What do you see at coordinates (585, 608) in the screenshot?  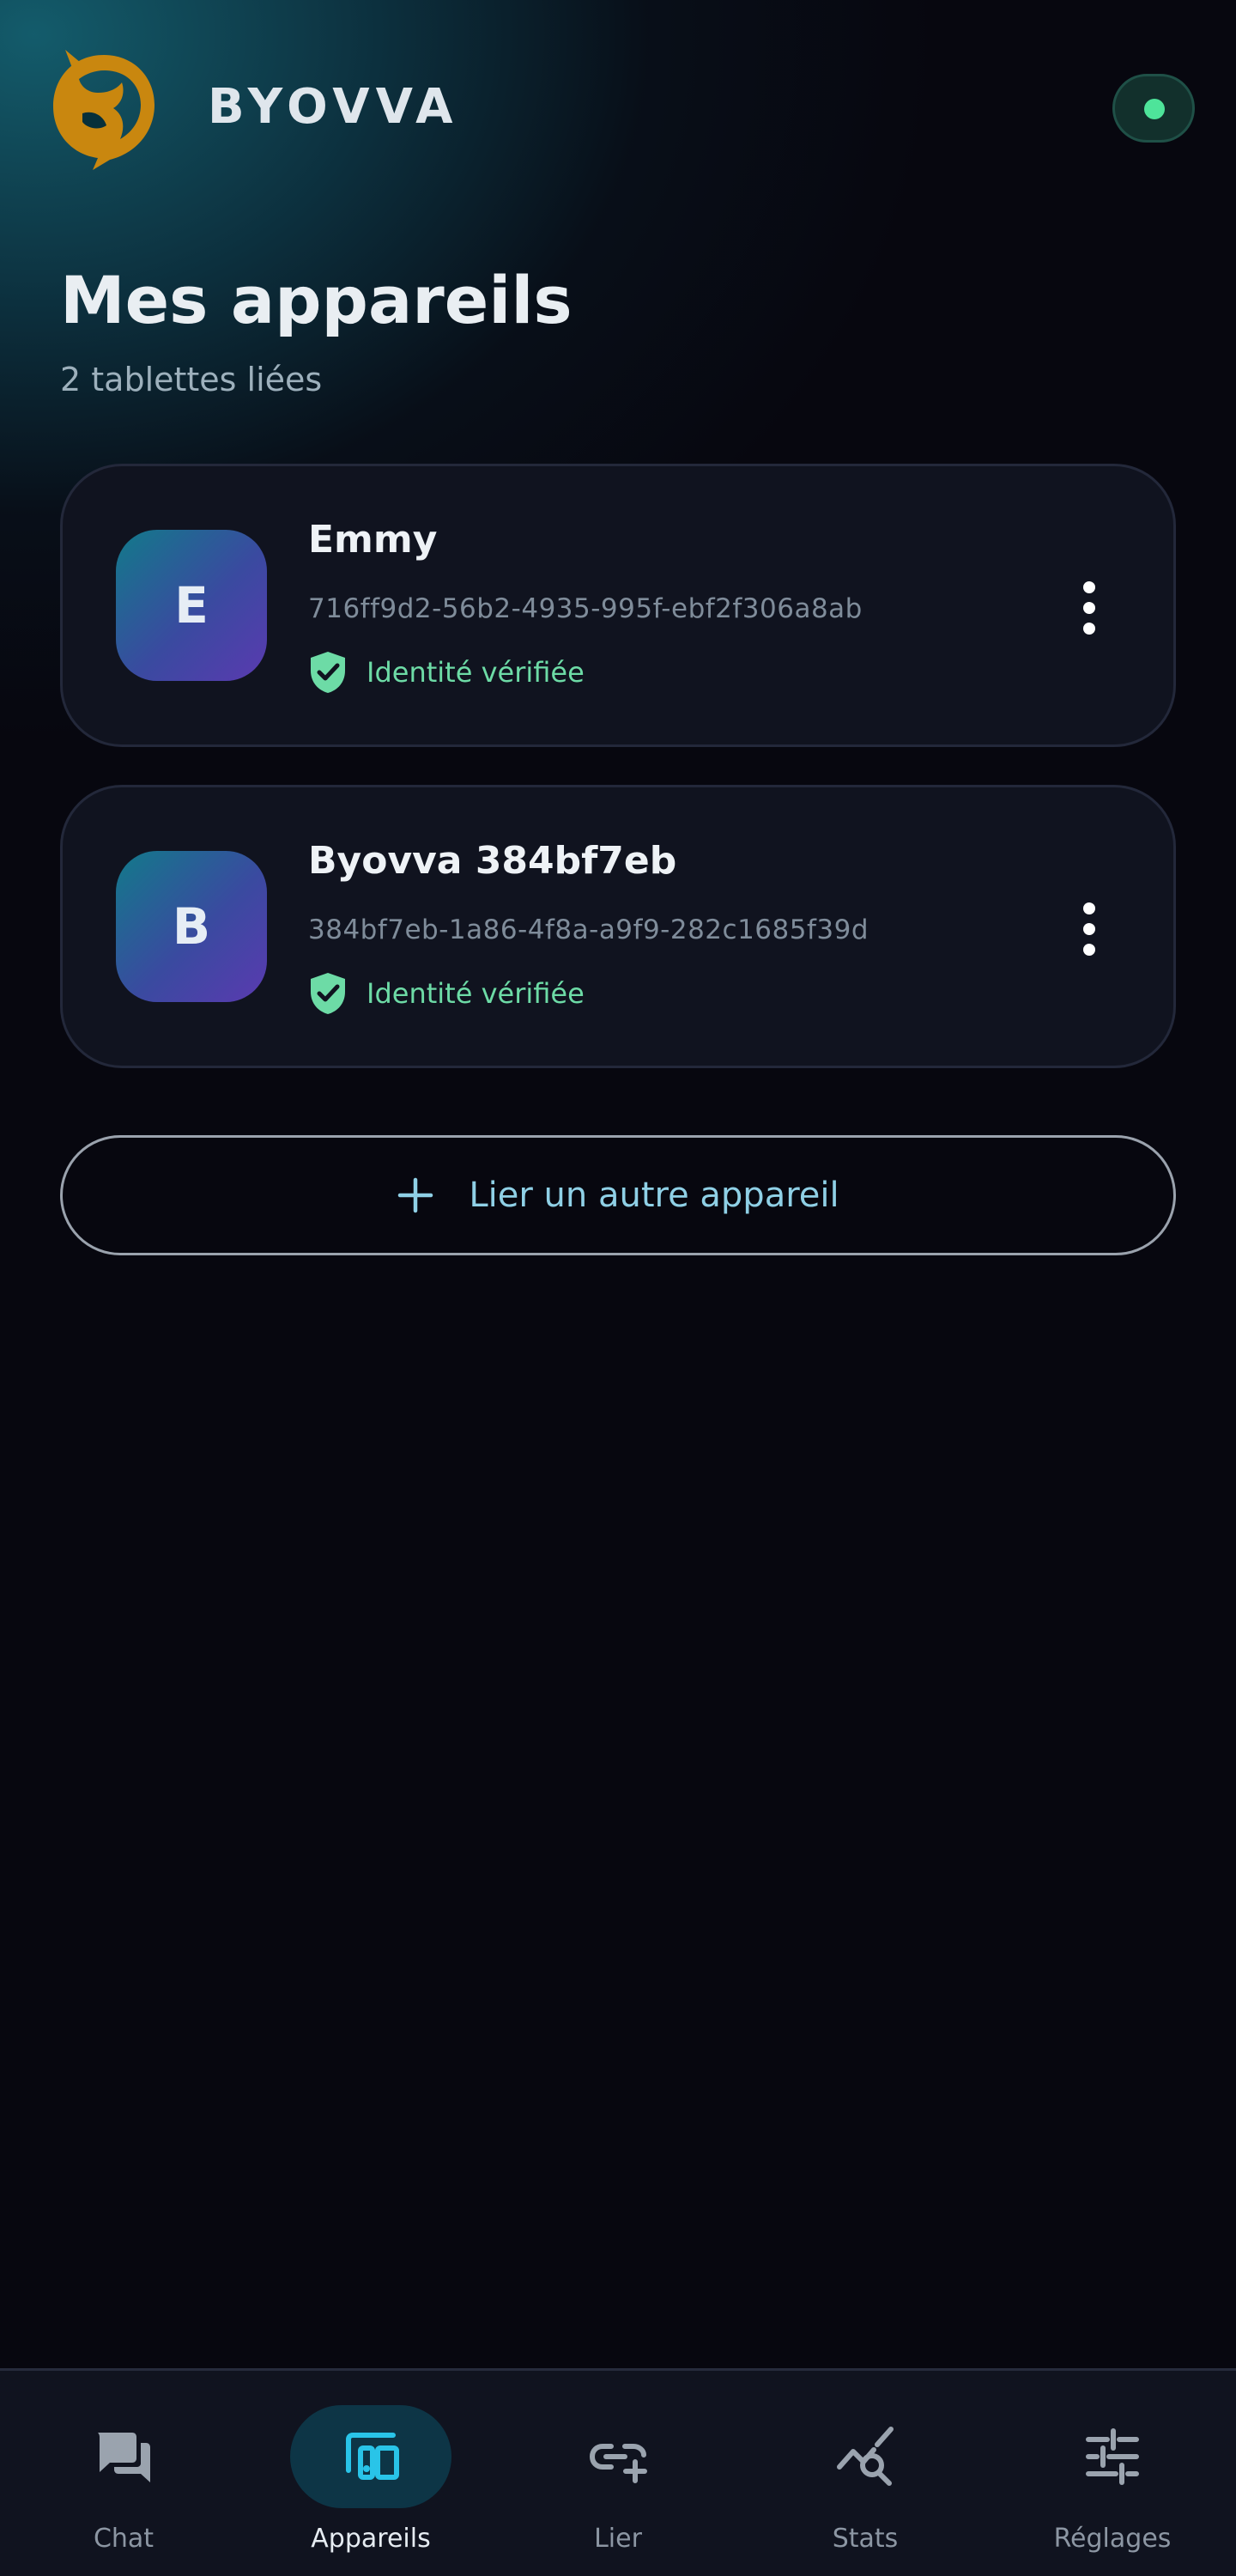 I see `device-id: 716ff9d2-56b2-4935-995f-ebf2f306a8ab` at bounding box center [585, 608].